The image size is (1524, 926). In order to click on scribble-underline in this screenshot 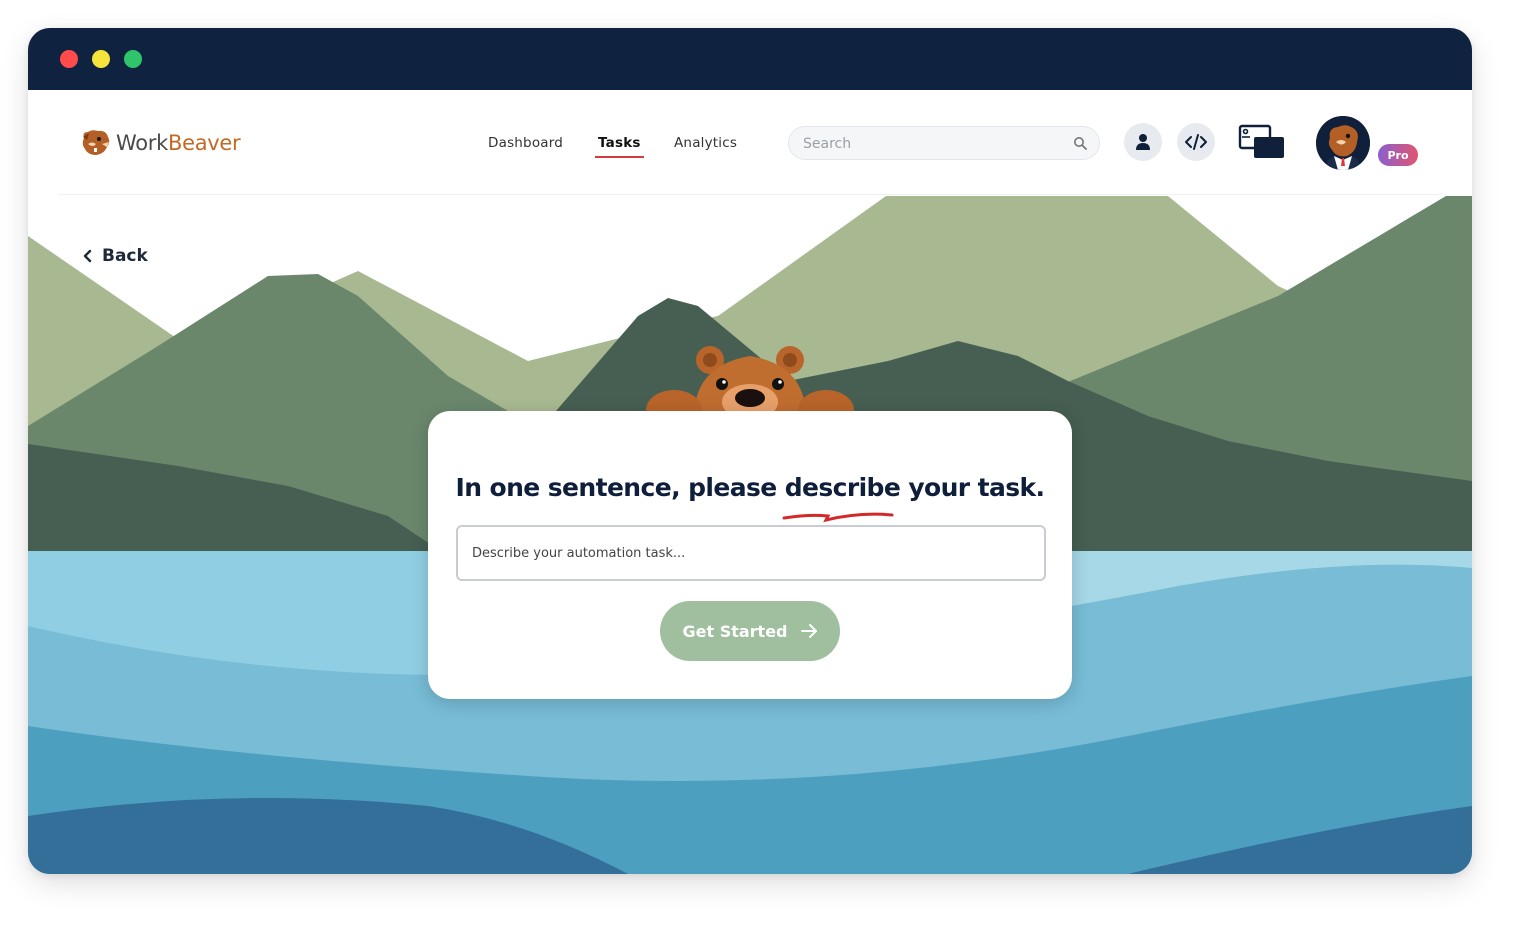, I will do `click(838, 517)`.